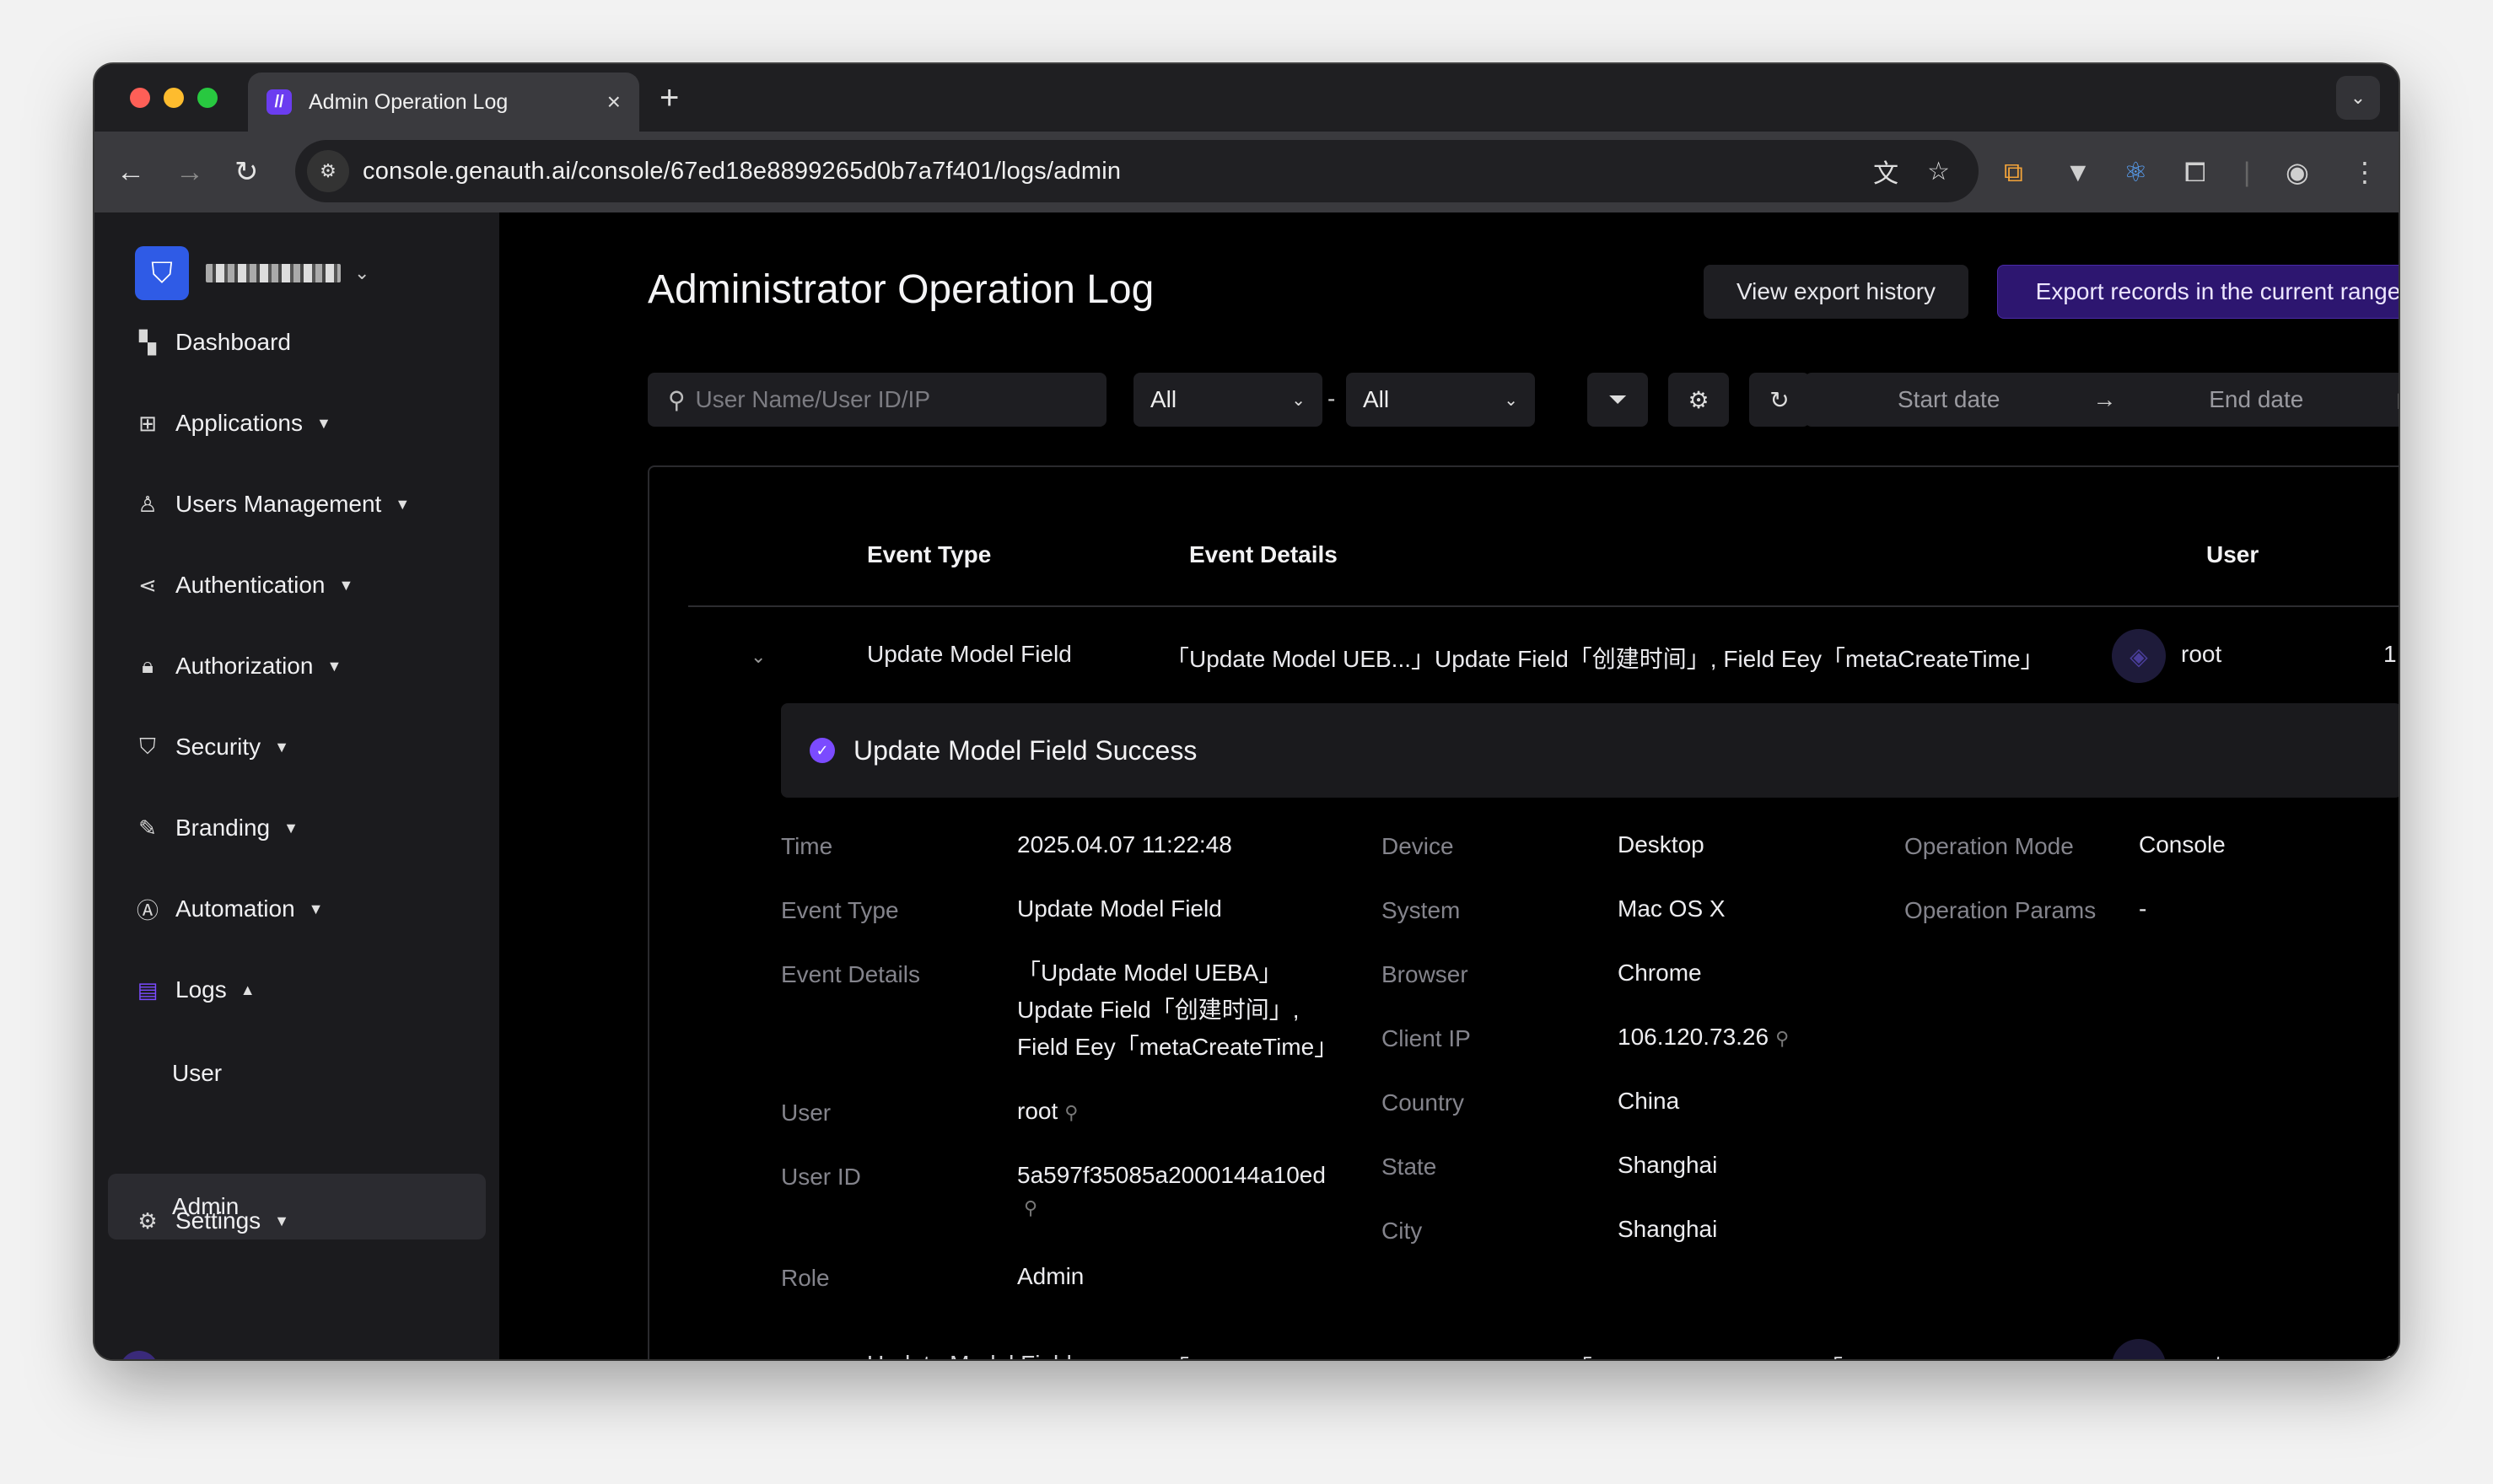 Image resolution: width=2493 pixels, height=1484 pixels. I want to click on dashboard-icon: ▚, so click(147, 342).